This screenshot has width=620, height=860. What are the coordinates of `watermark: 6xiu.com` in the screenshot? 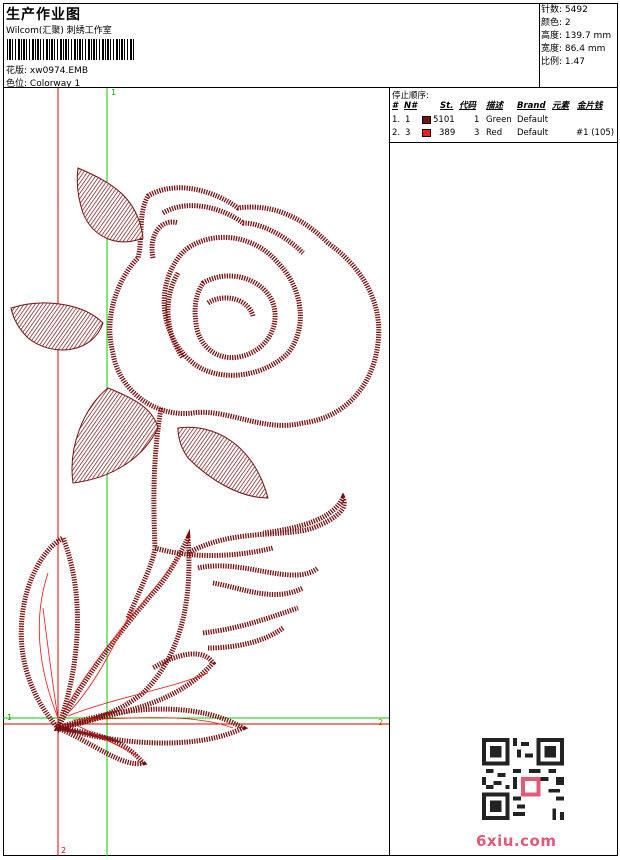 It's located at (516, 841).